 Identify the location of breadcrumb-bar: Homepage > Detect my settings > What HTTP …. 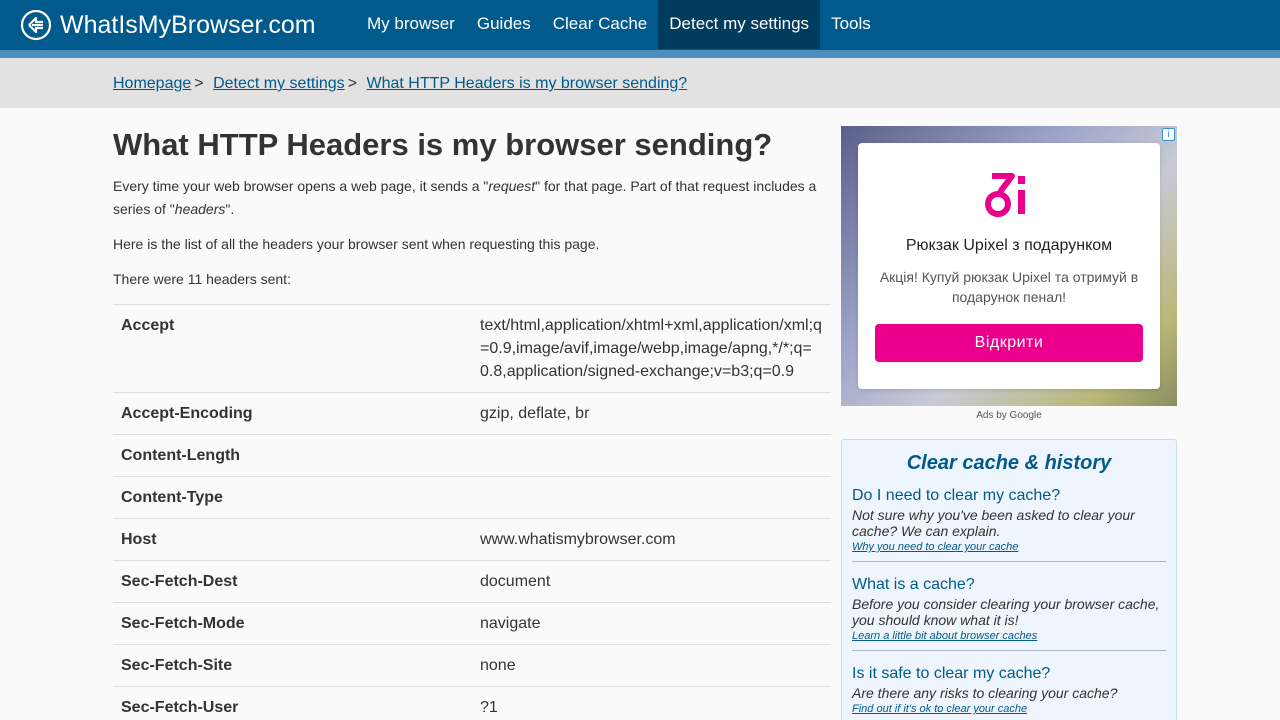
(640, 83).